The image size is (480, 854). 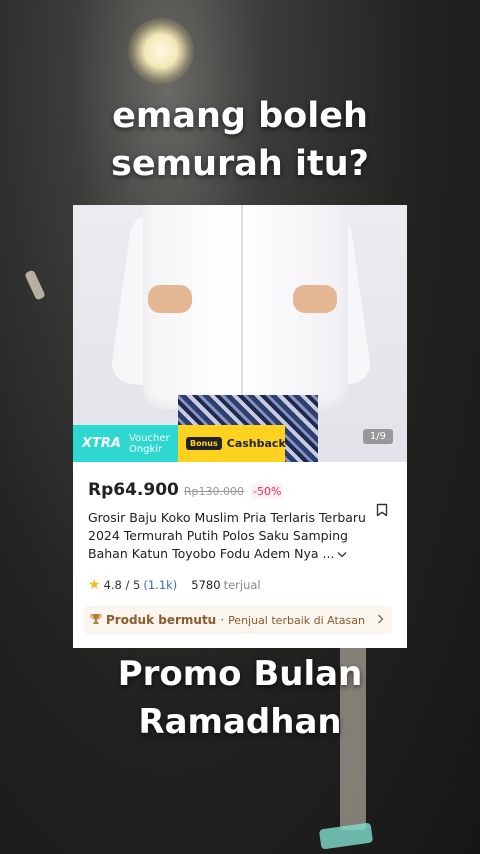 I want to click on original-price: Rp130.000, so click(x=213, y=491).